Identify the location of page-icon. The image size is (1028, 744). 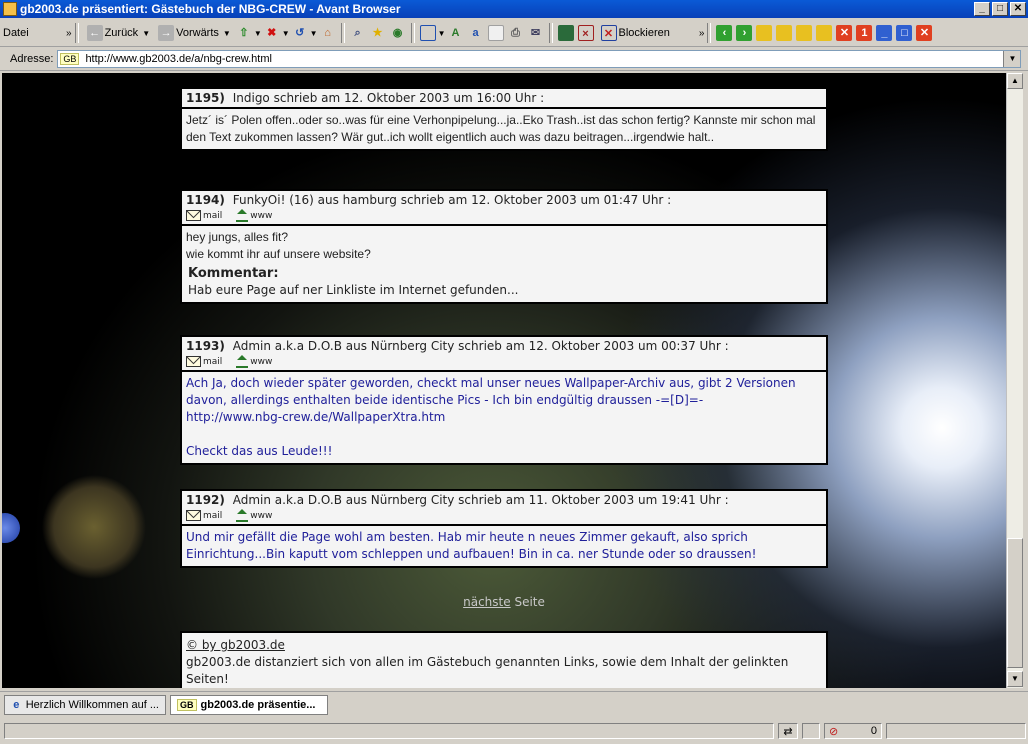
(495, 33).